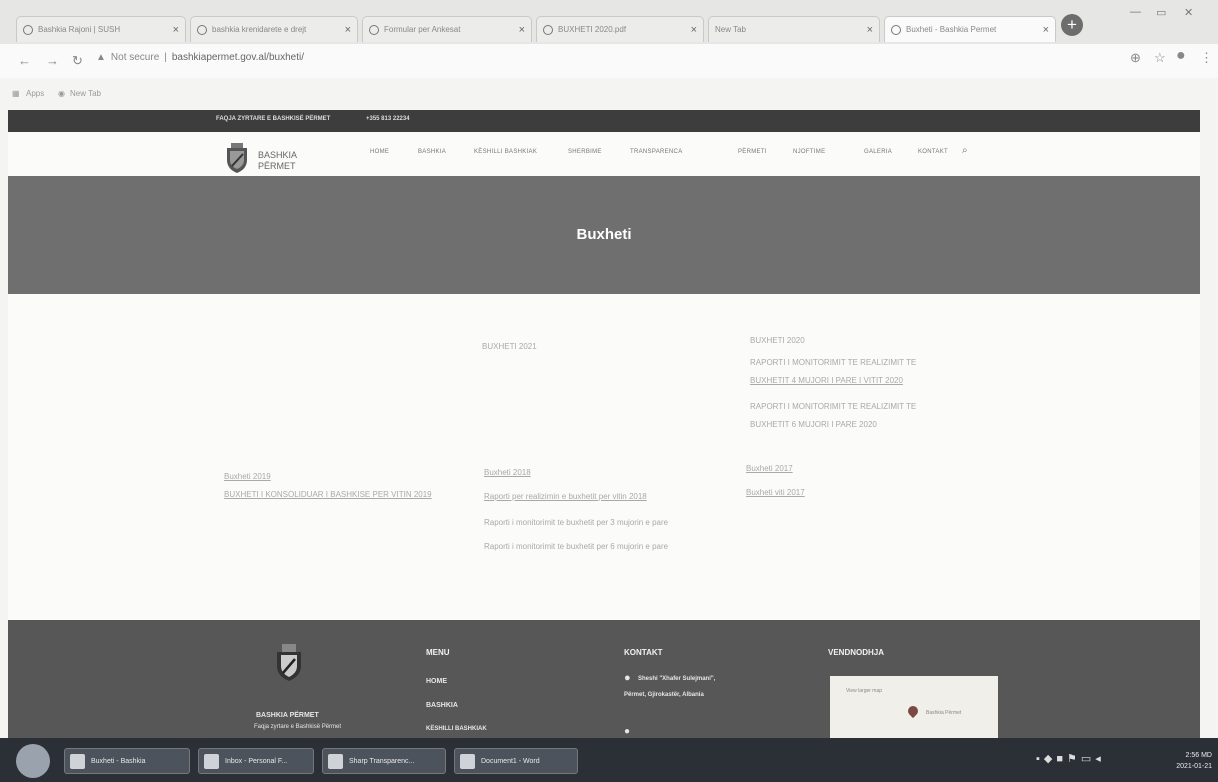  Describe the element at coordinates (1194, 761) in the screenshot. I see `system-clock: 2:56 MD 2021-01-21` at that location.